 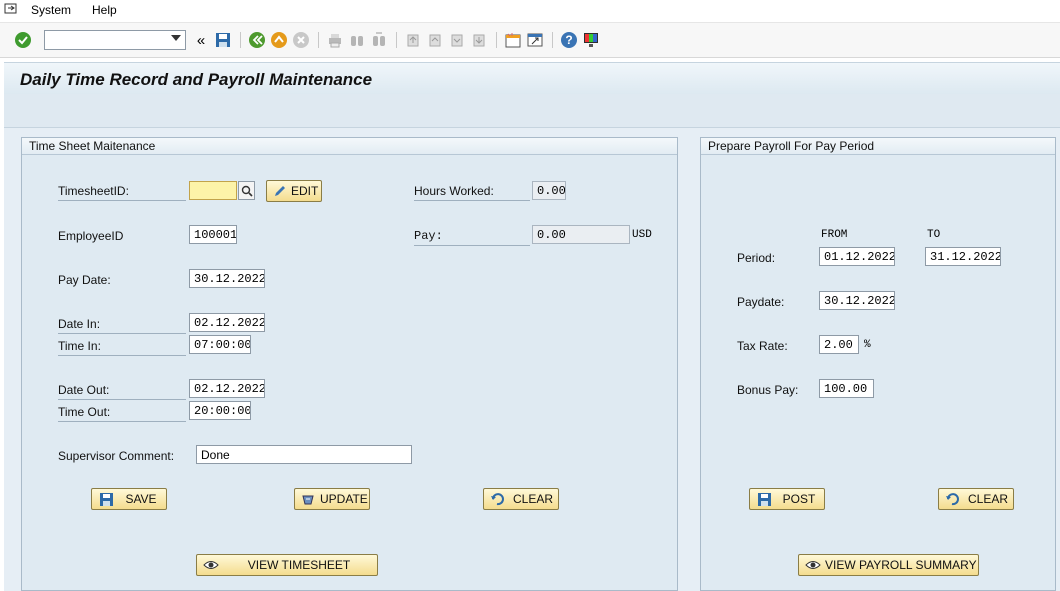 What do you see at coordinates (227, 388) in the screenshot?
I see `date-out-input: 02.12.2022` at bounding box center [227, 388].